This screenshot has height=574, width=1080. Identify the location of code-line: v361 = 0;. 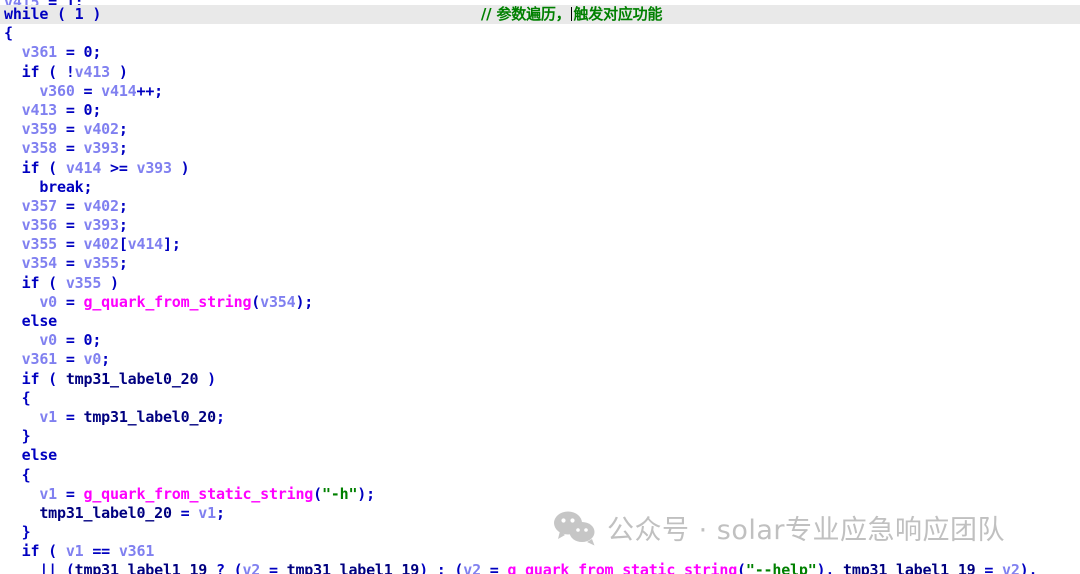
(540, 52).